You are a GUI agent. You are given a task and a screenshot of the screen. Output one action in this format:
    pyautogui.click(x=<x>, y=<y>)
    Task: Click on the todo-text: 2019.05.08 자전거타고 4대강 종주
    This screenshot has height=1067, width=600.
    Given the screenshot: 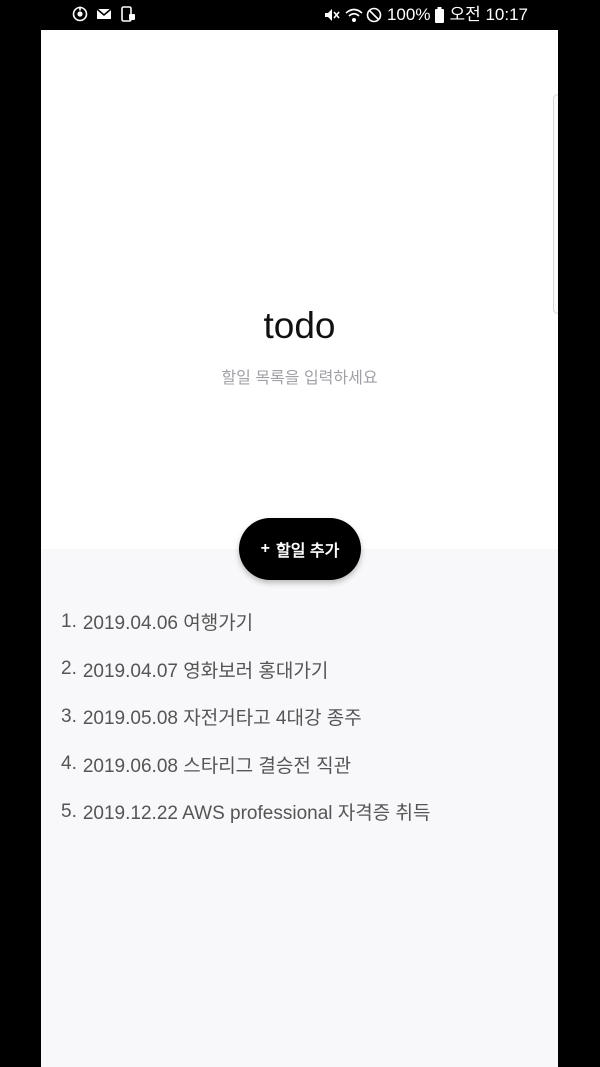 What is the action you would take?
    pyautogui.click(x=222, y=719)
    